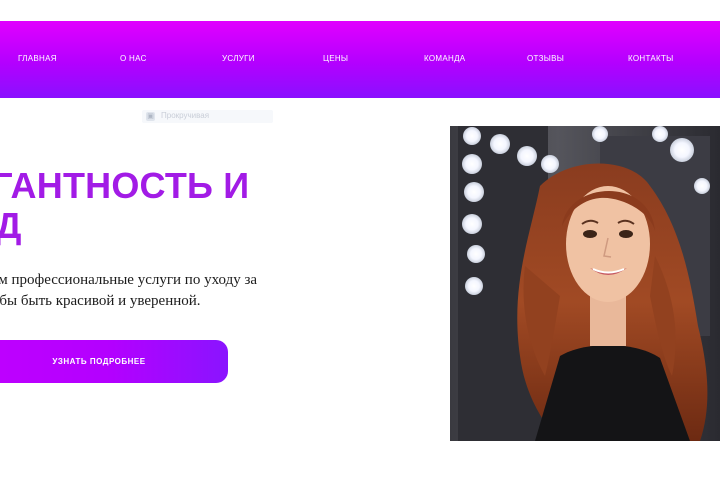 The height and width of the screenshot is (480, 720). I want to click on hero-title-line-1: ЕГАНТНОСТЬ И, so click(125, 185).